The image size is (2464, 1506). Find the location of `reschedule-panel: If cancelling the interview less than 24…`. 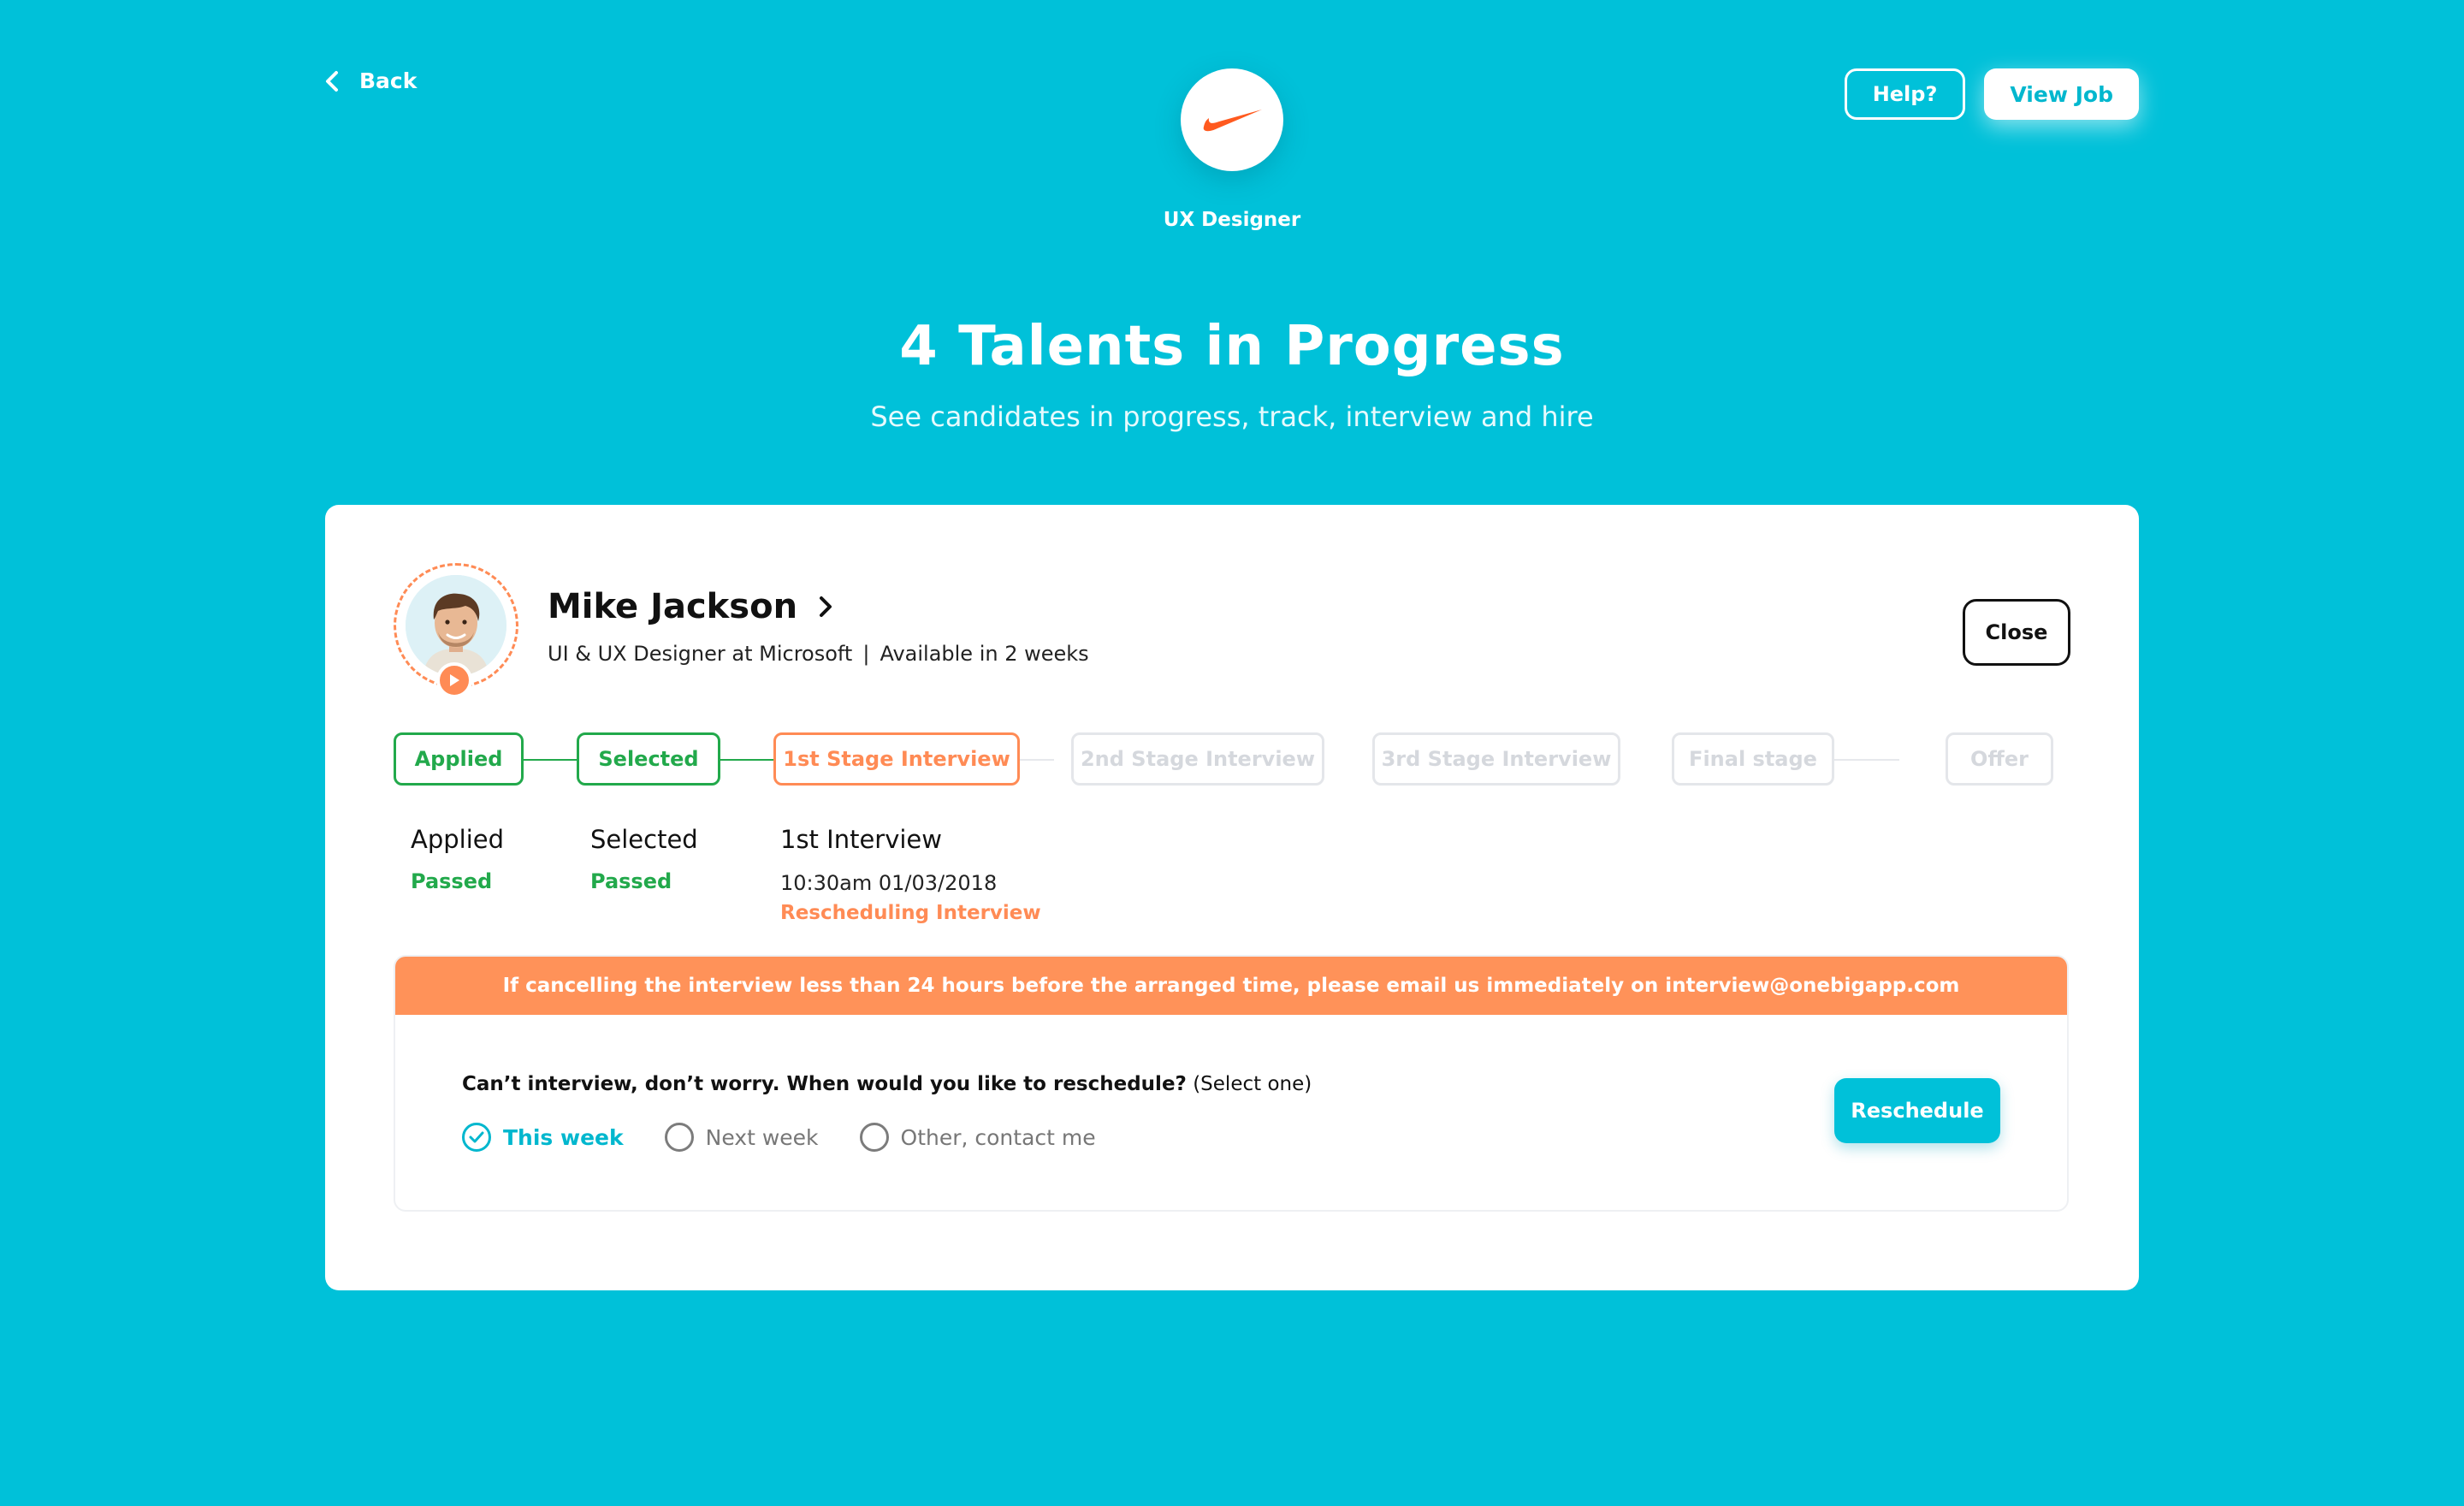

reschedule-panel: If cancelling the interview less than 24… is located at coordinates (1231, 1083).